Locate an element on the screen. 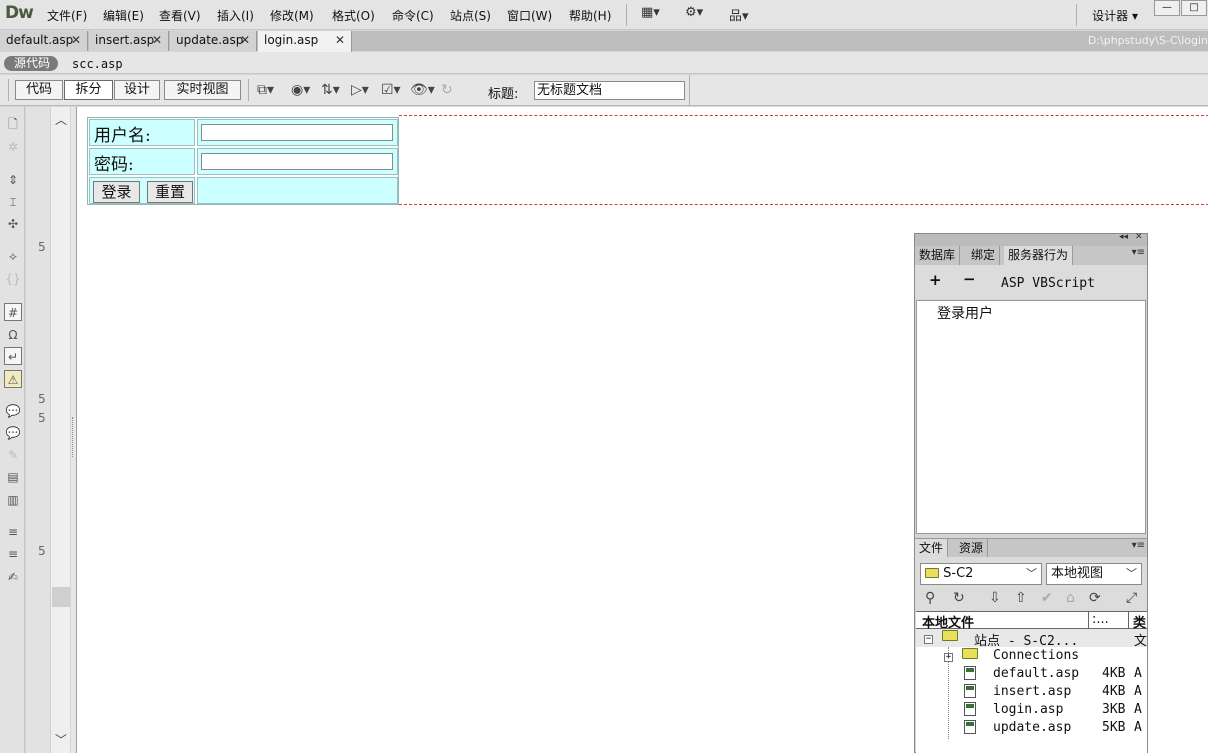 The image size is (1208, 753). put-files-icon: ⇧ is located at coordinates (1021, 598).